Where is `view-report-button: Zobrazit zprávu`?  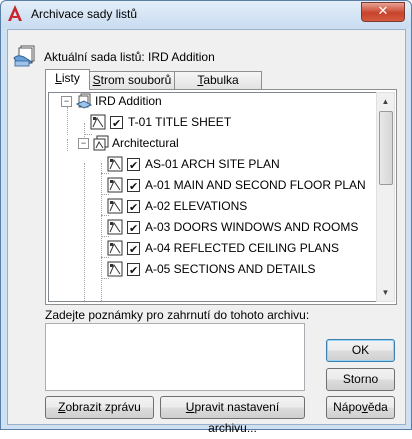
view-report-button: Zobrazit zprávu is located at coordinates (99, 407).